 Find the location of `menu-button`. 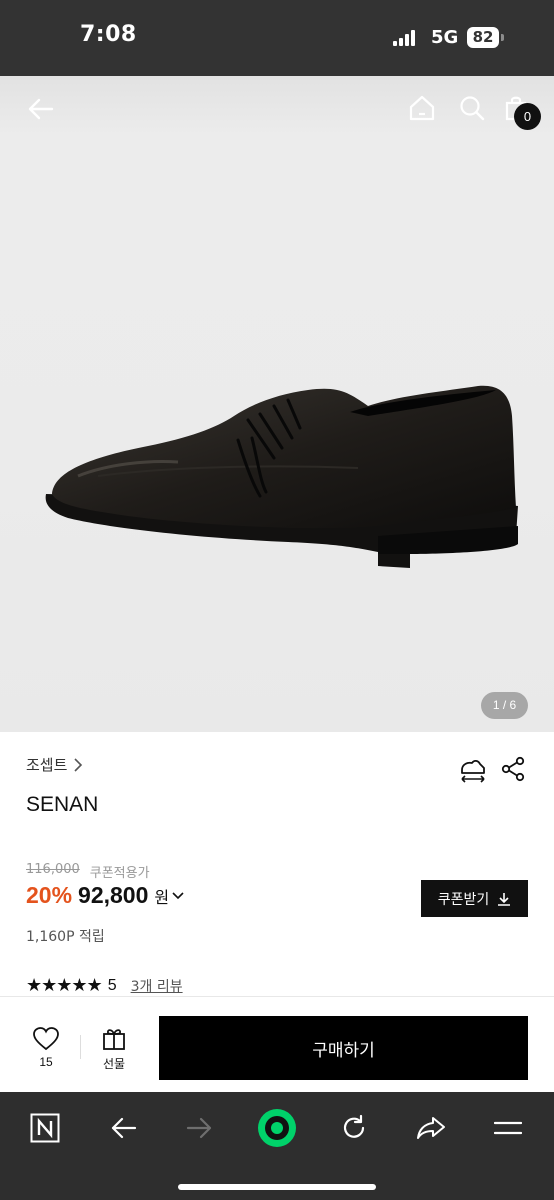

menu-button is located at coordinates (508, 1128).